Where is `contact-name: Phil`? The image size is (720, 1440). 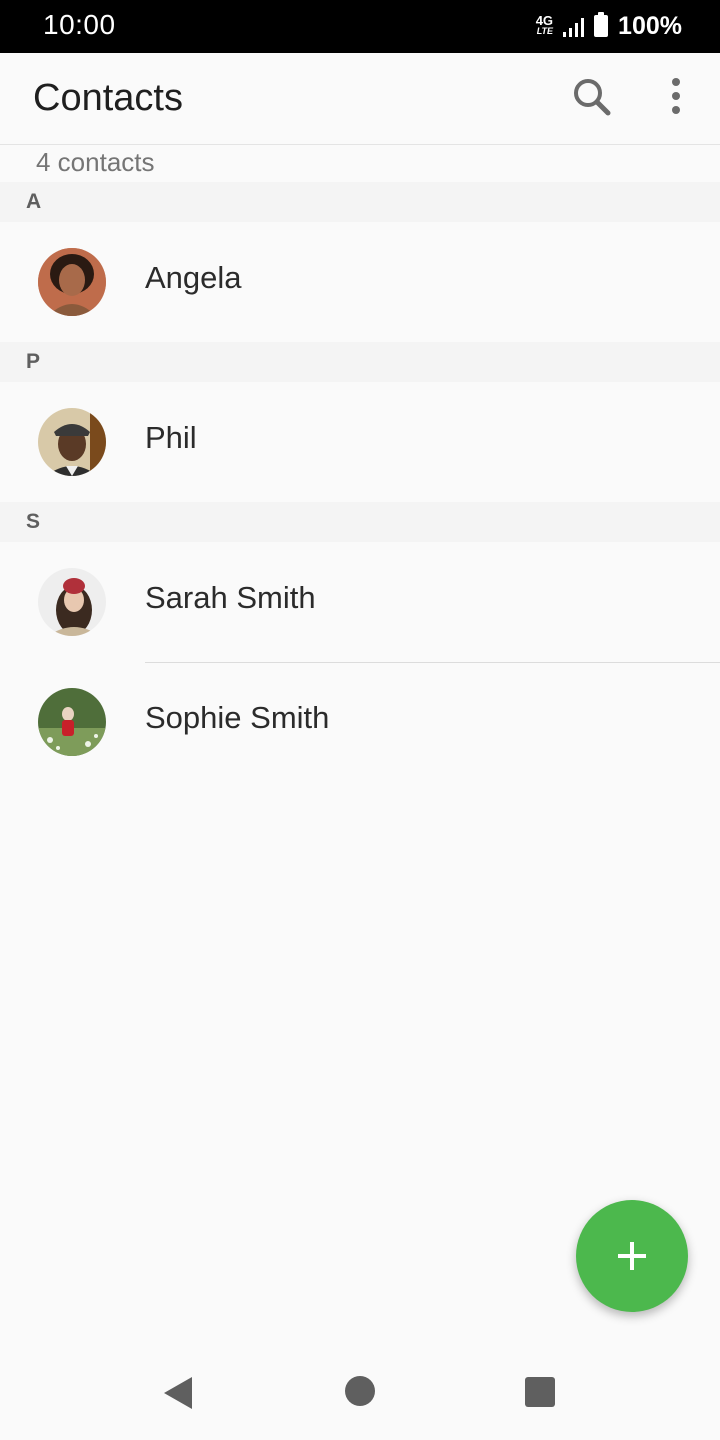
contact-name: Phil is located at coordinates (171, 437).